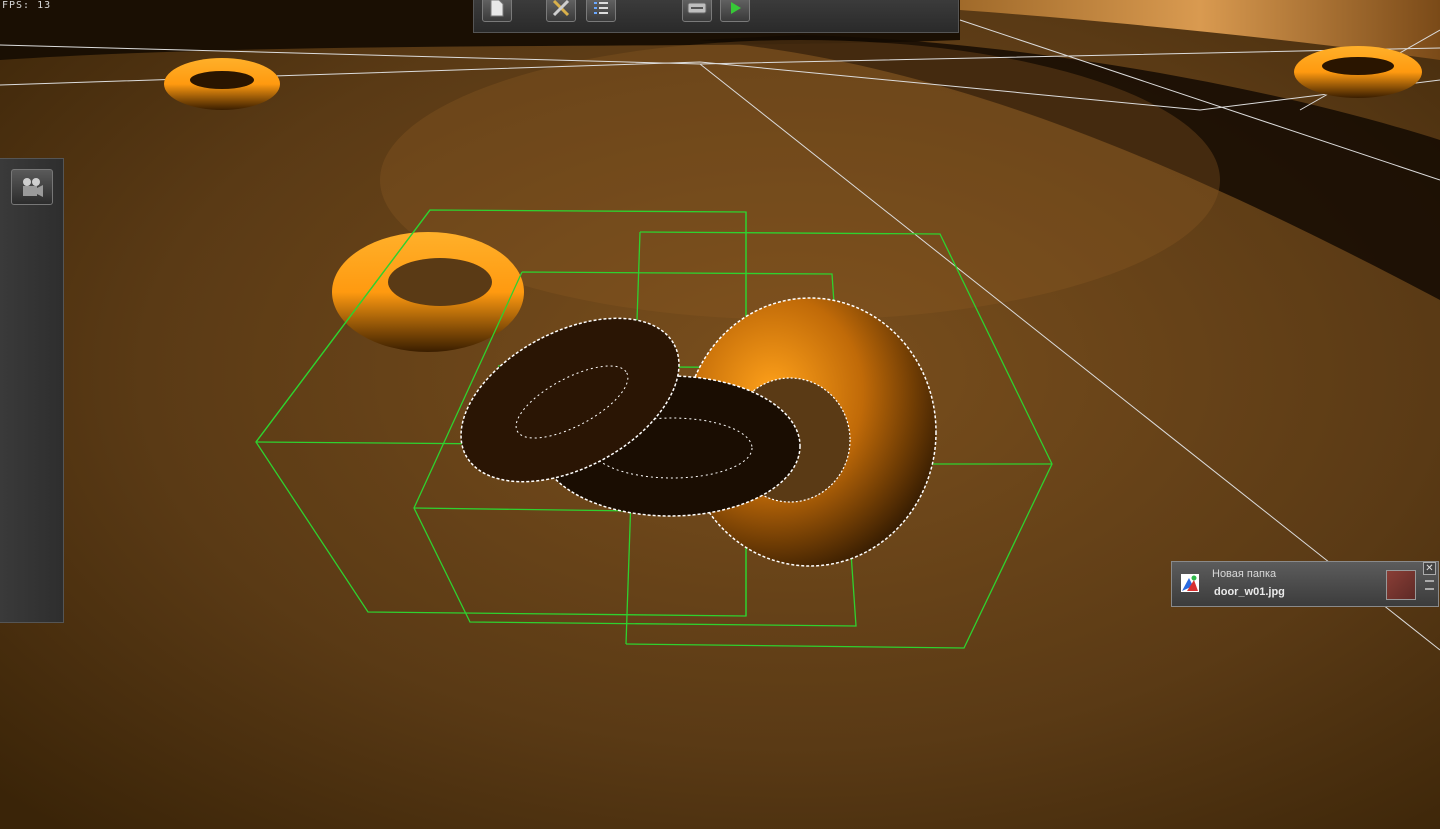 The width and height of the screenshot is (1440, 829). I want to click on camera-icon, so click(33, 187).